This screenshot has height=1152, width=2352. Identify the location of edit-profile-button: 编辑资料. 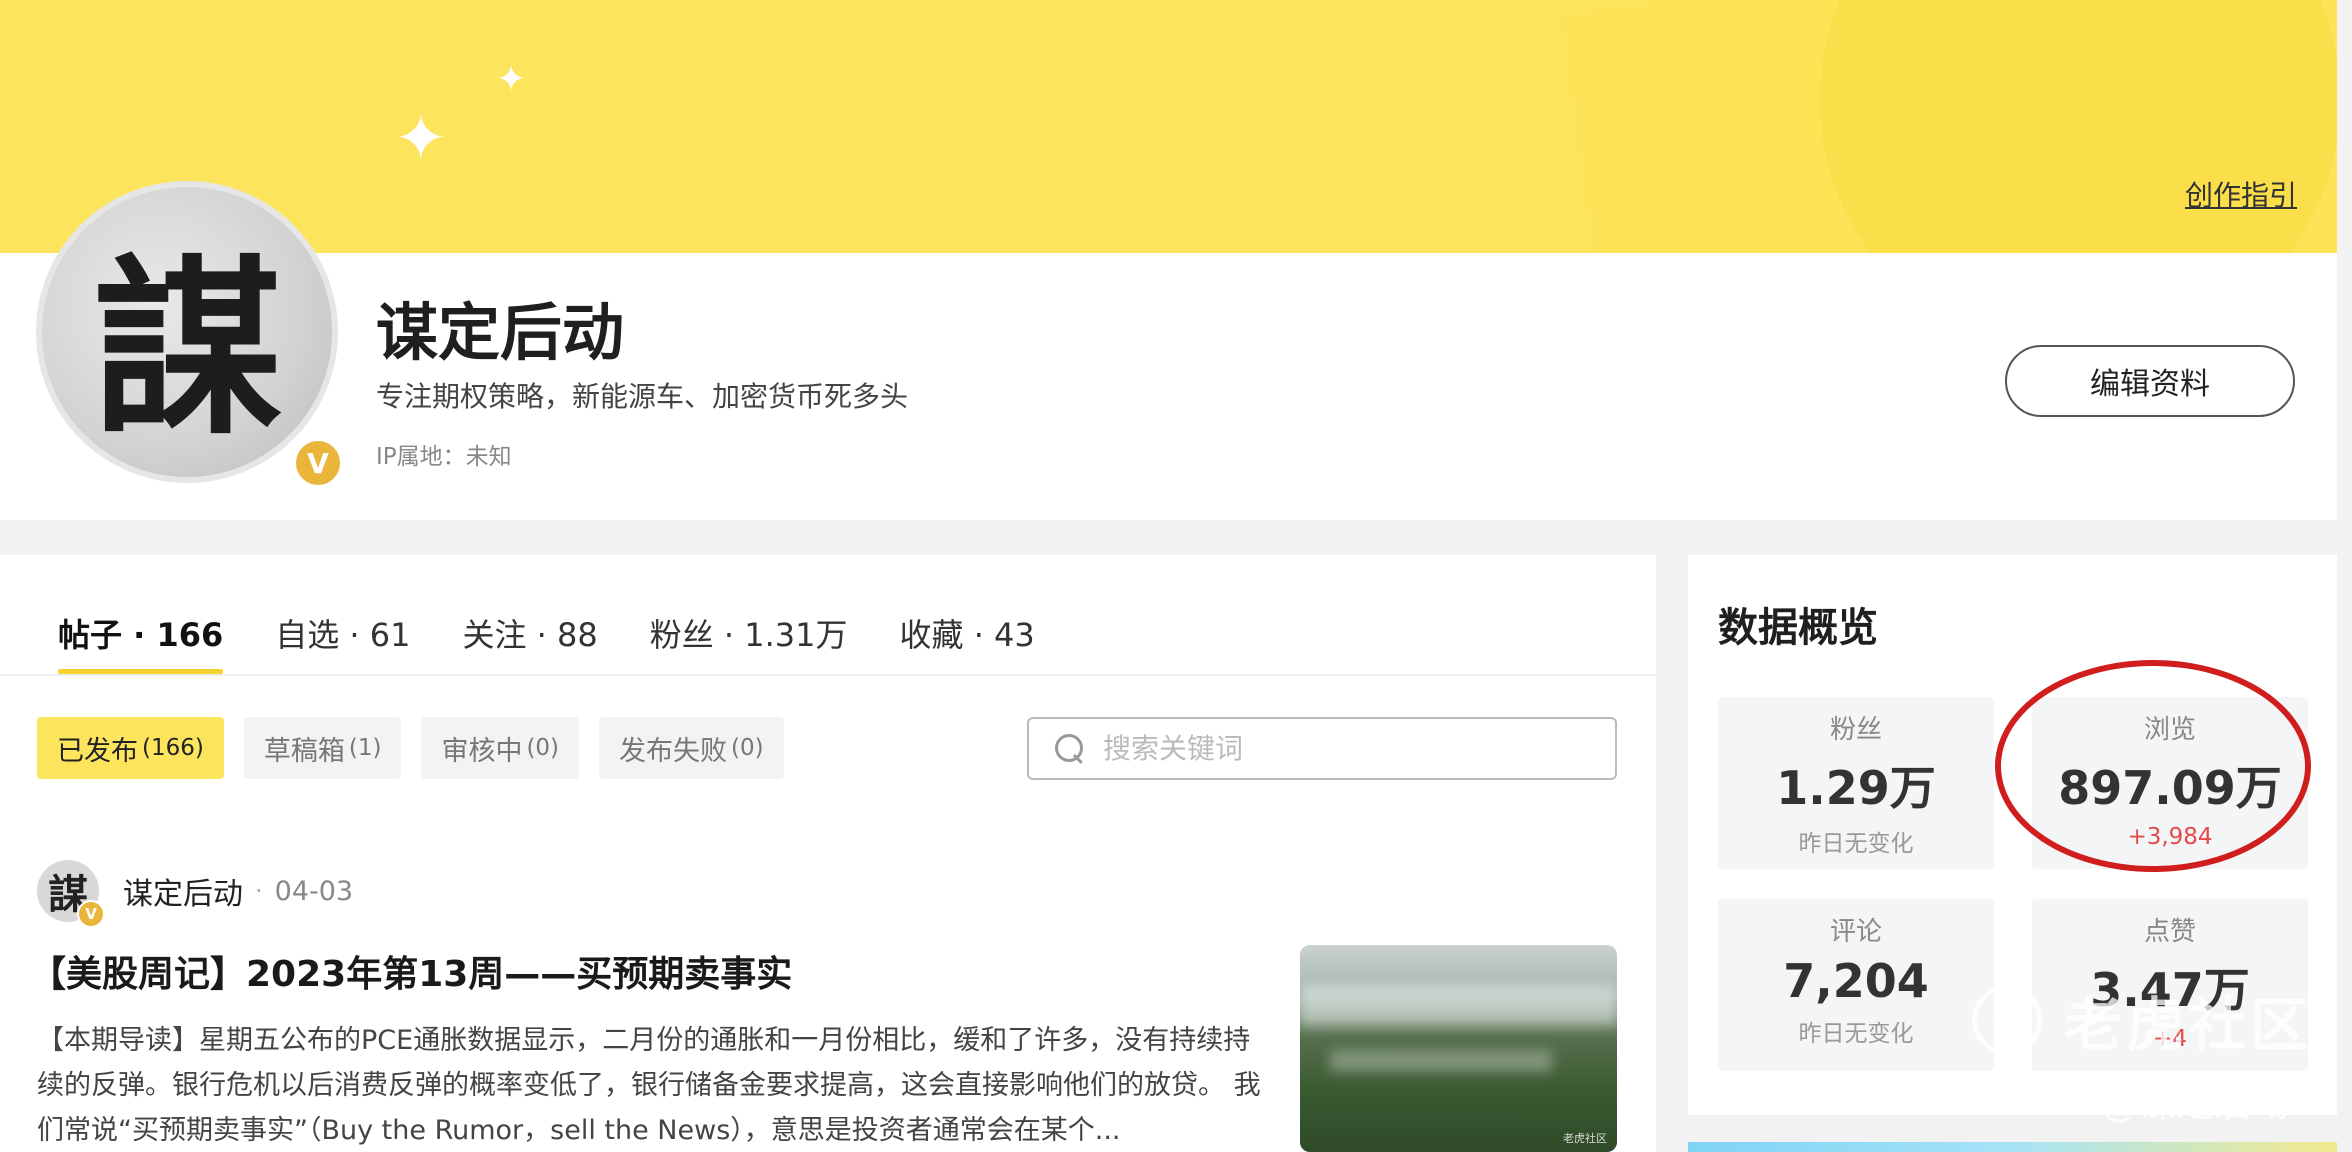
(2150, 381).